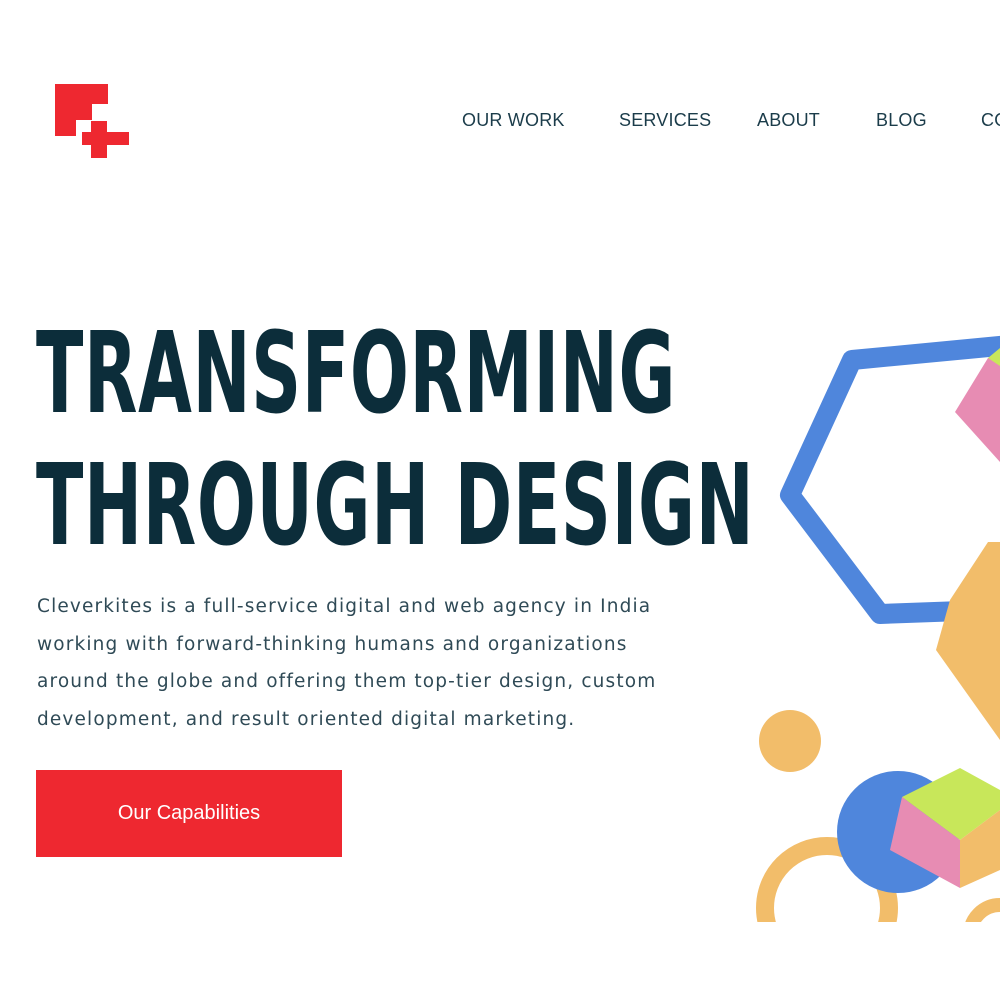  I want to click on small-orange-circle-icon, so click(790, 741).